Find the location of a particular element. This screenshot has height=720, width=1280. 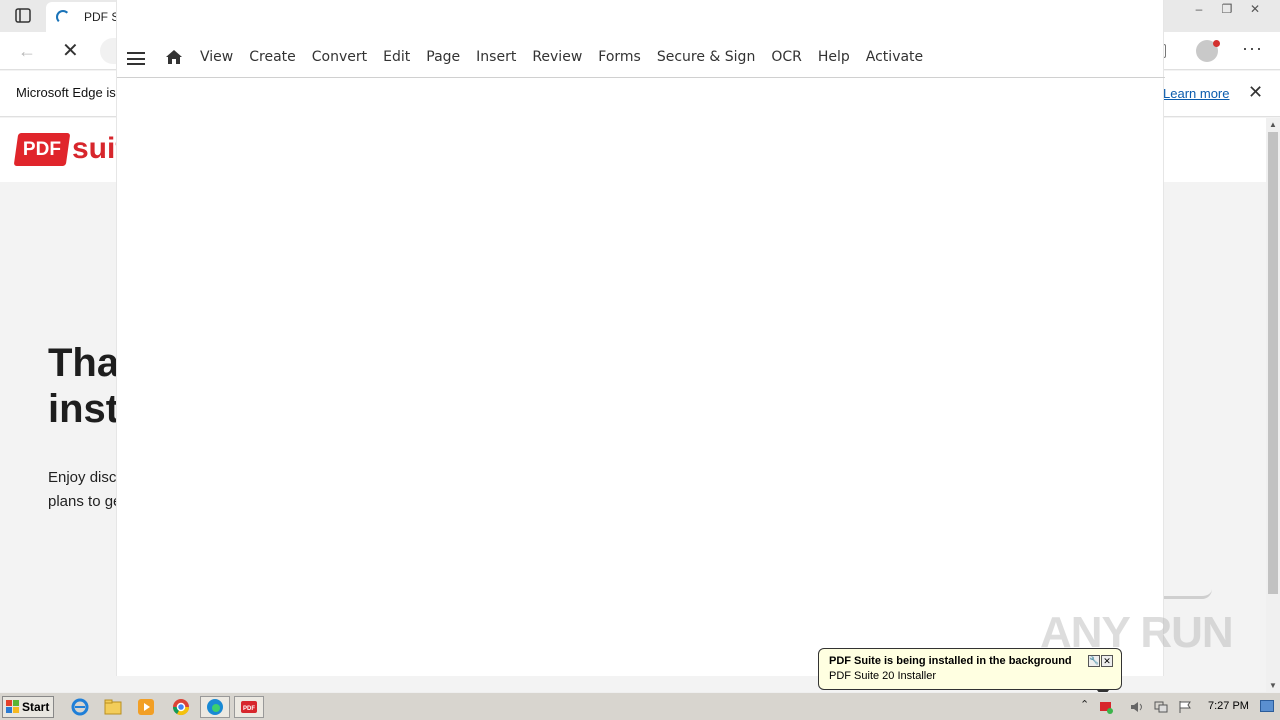

hero-heading: Tha inst is located at coordinates (84, 386).